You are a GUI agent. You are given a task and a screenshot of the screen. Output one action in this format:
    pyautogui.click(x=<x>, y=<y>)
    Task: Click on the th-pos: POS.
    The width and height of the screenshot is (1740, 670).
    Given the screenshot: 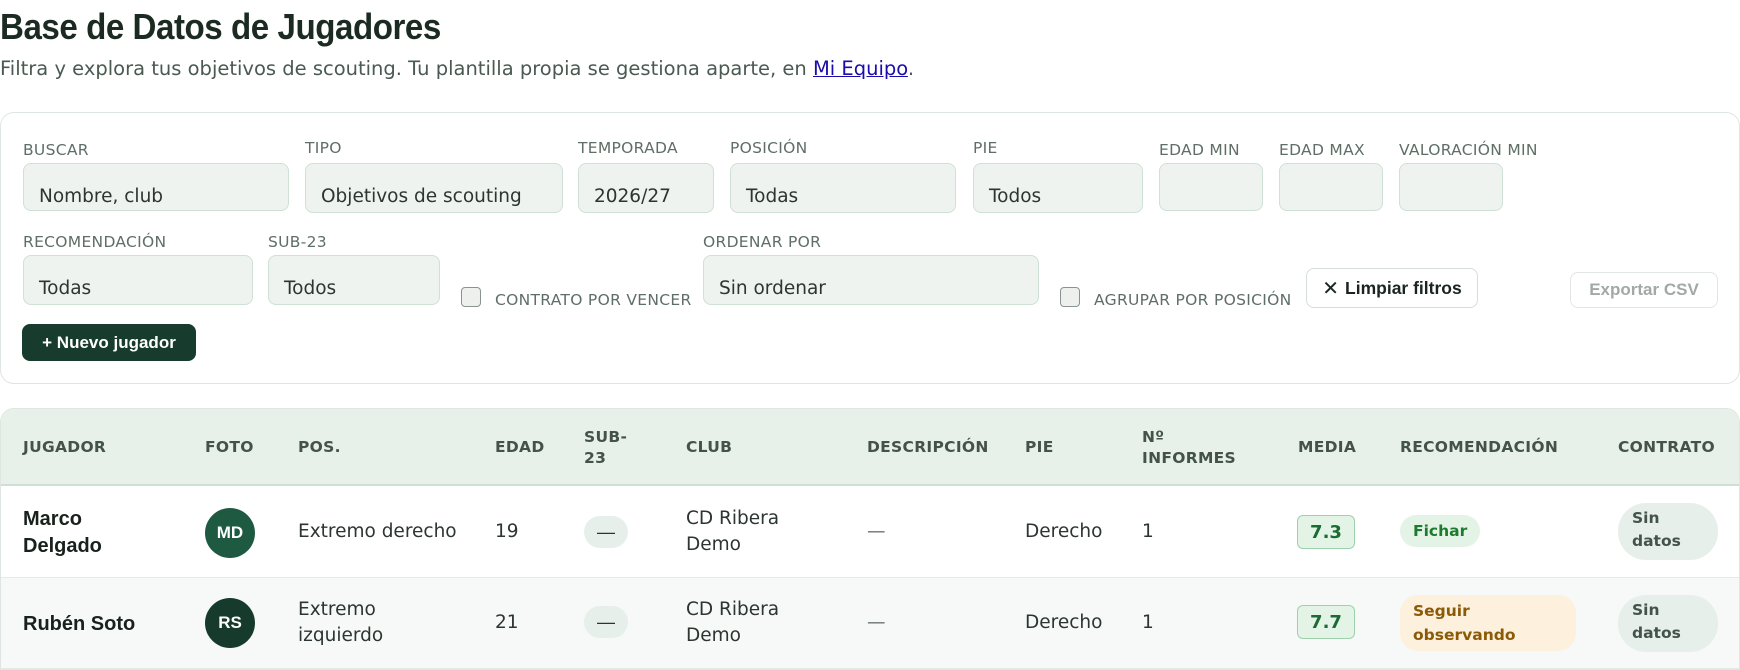 What is the action you would take?
    pyautogui.click(x=319, y=447)
    